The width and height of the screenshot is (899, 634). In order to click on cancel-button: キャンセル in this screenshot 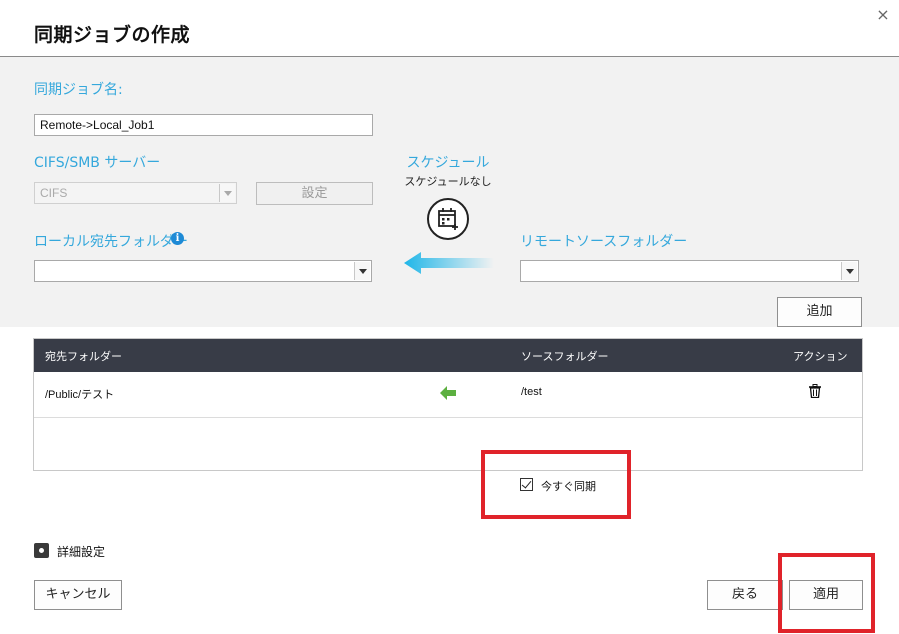, I will do `click(78, 595)`.